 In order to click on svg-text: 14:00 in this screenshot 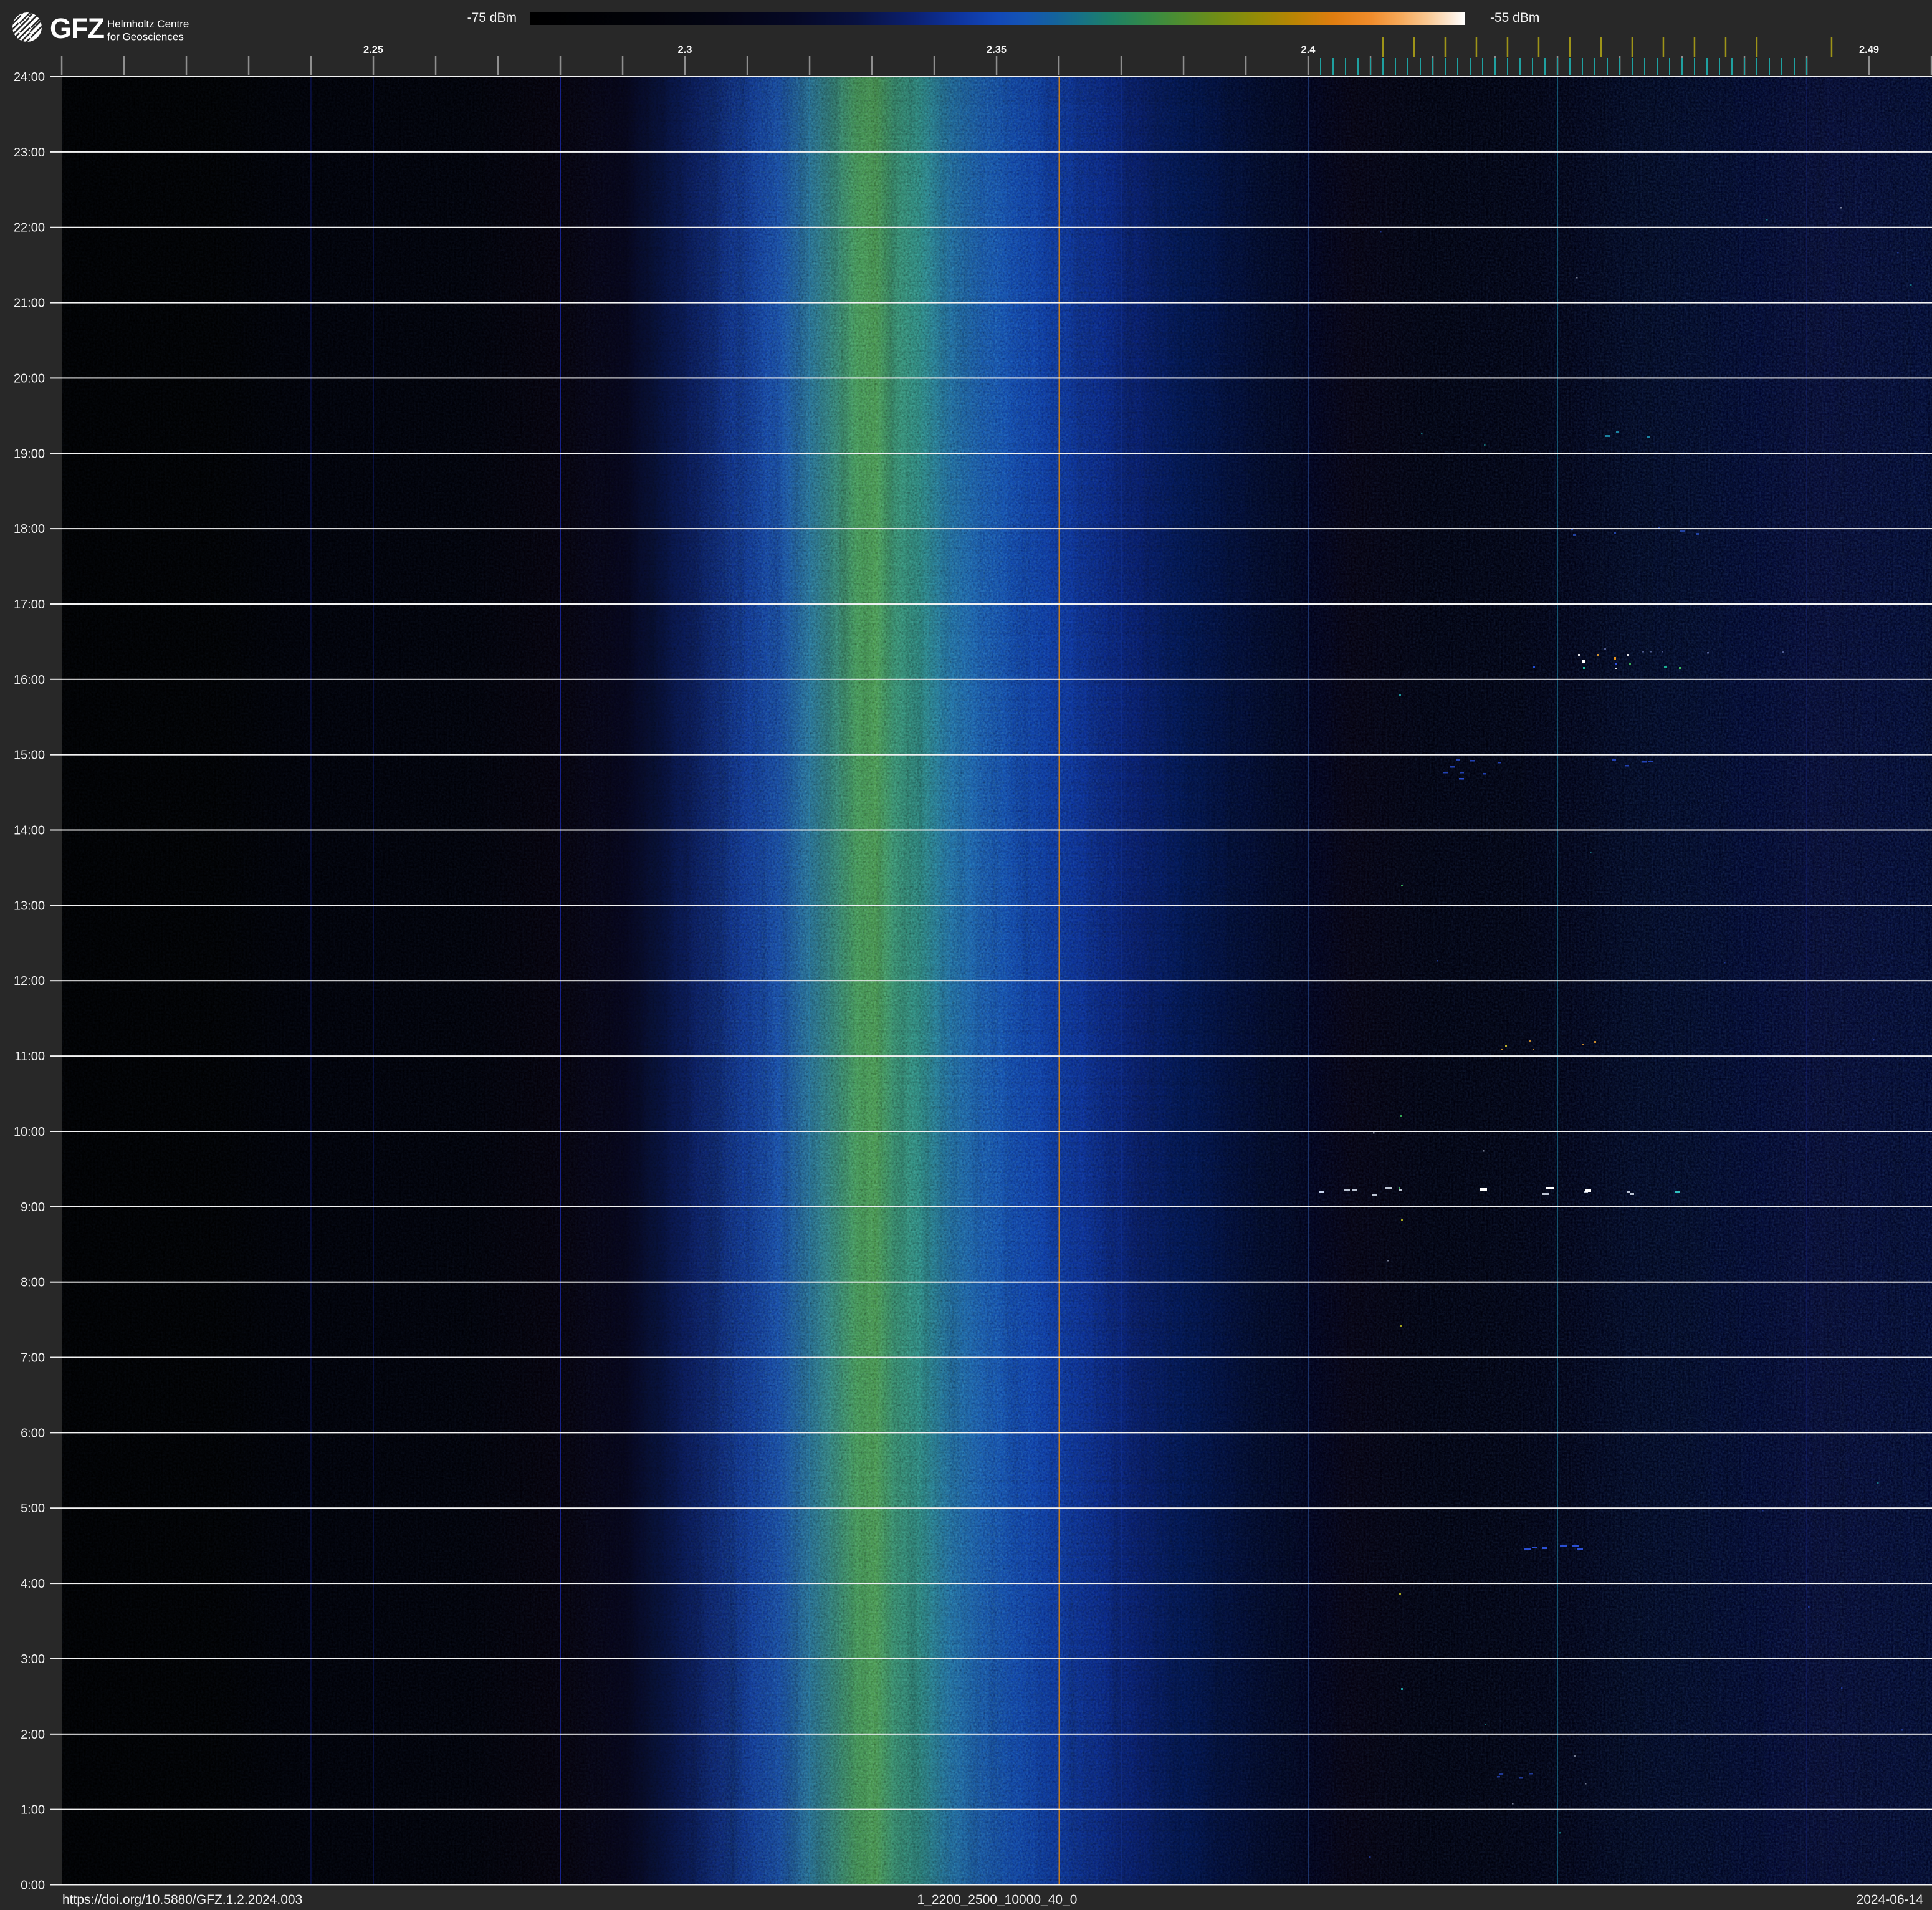, I will do `click(29, 831)`.